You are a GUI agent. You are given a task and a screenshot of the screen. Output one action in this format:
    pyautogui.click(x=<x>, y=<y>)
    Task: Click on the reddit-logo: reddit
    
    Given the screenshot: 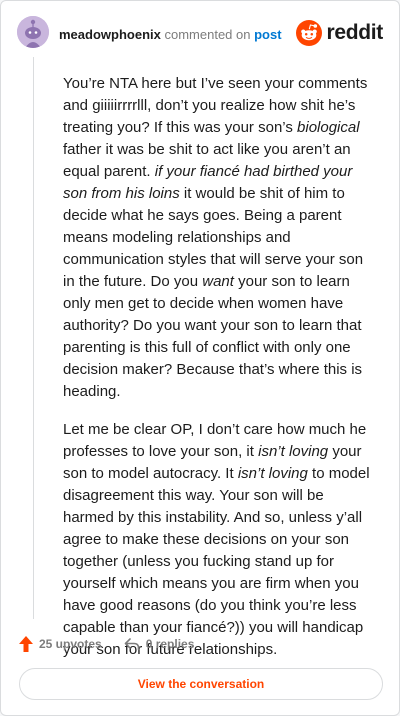 What is the action you would take?
    pyautogui.click(x=339, y=33)
    